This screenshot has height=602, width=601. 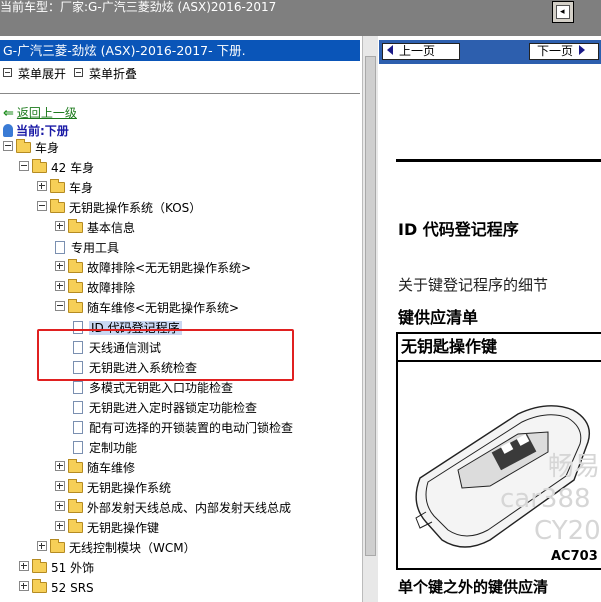 I want to click on figure-label: AC703, so click(x=574, y=556).